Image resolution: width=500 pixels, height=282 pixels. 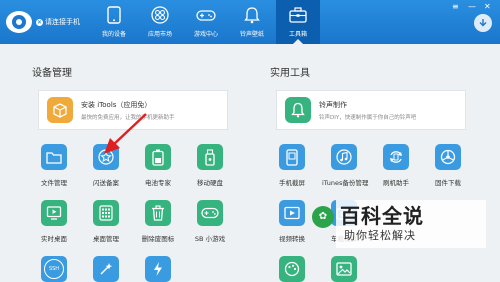 I want to click on tile-magic, so click(x=106, y=269).